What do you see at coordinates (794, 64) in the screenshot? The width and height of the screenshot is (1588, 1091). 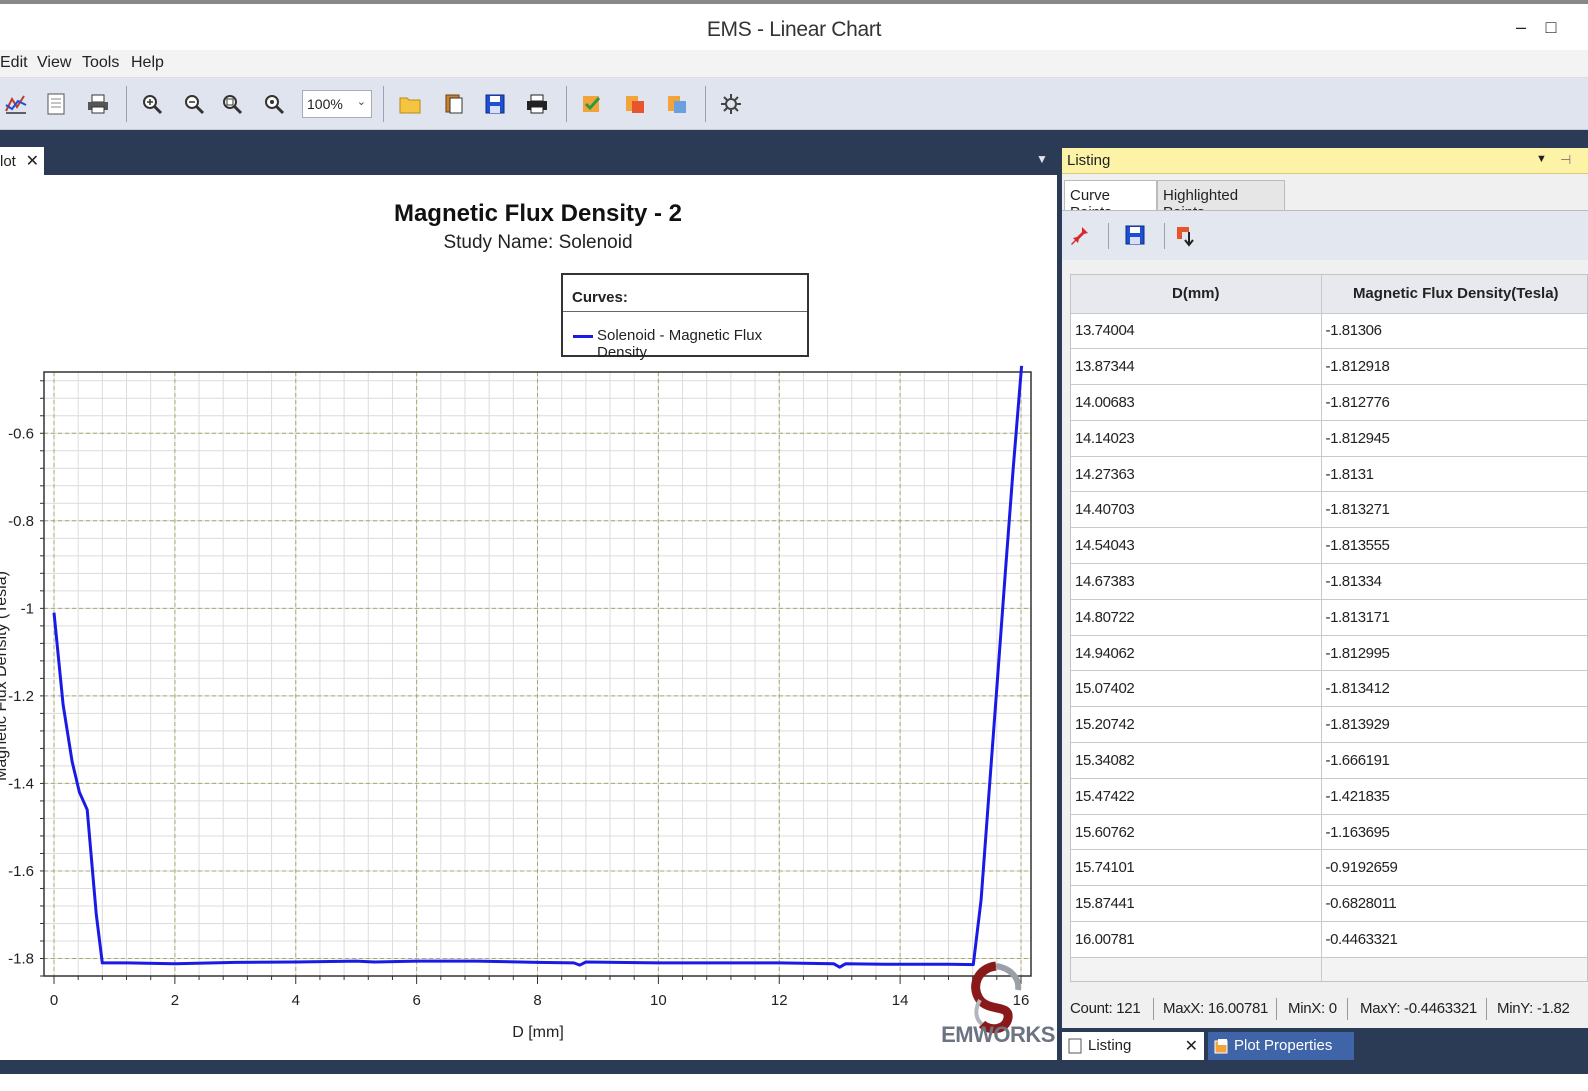 I see `menu-bar: Edit View Tools Help` at bounding box center [794, 64].